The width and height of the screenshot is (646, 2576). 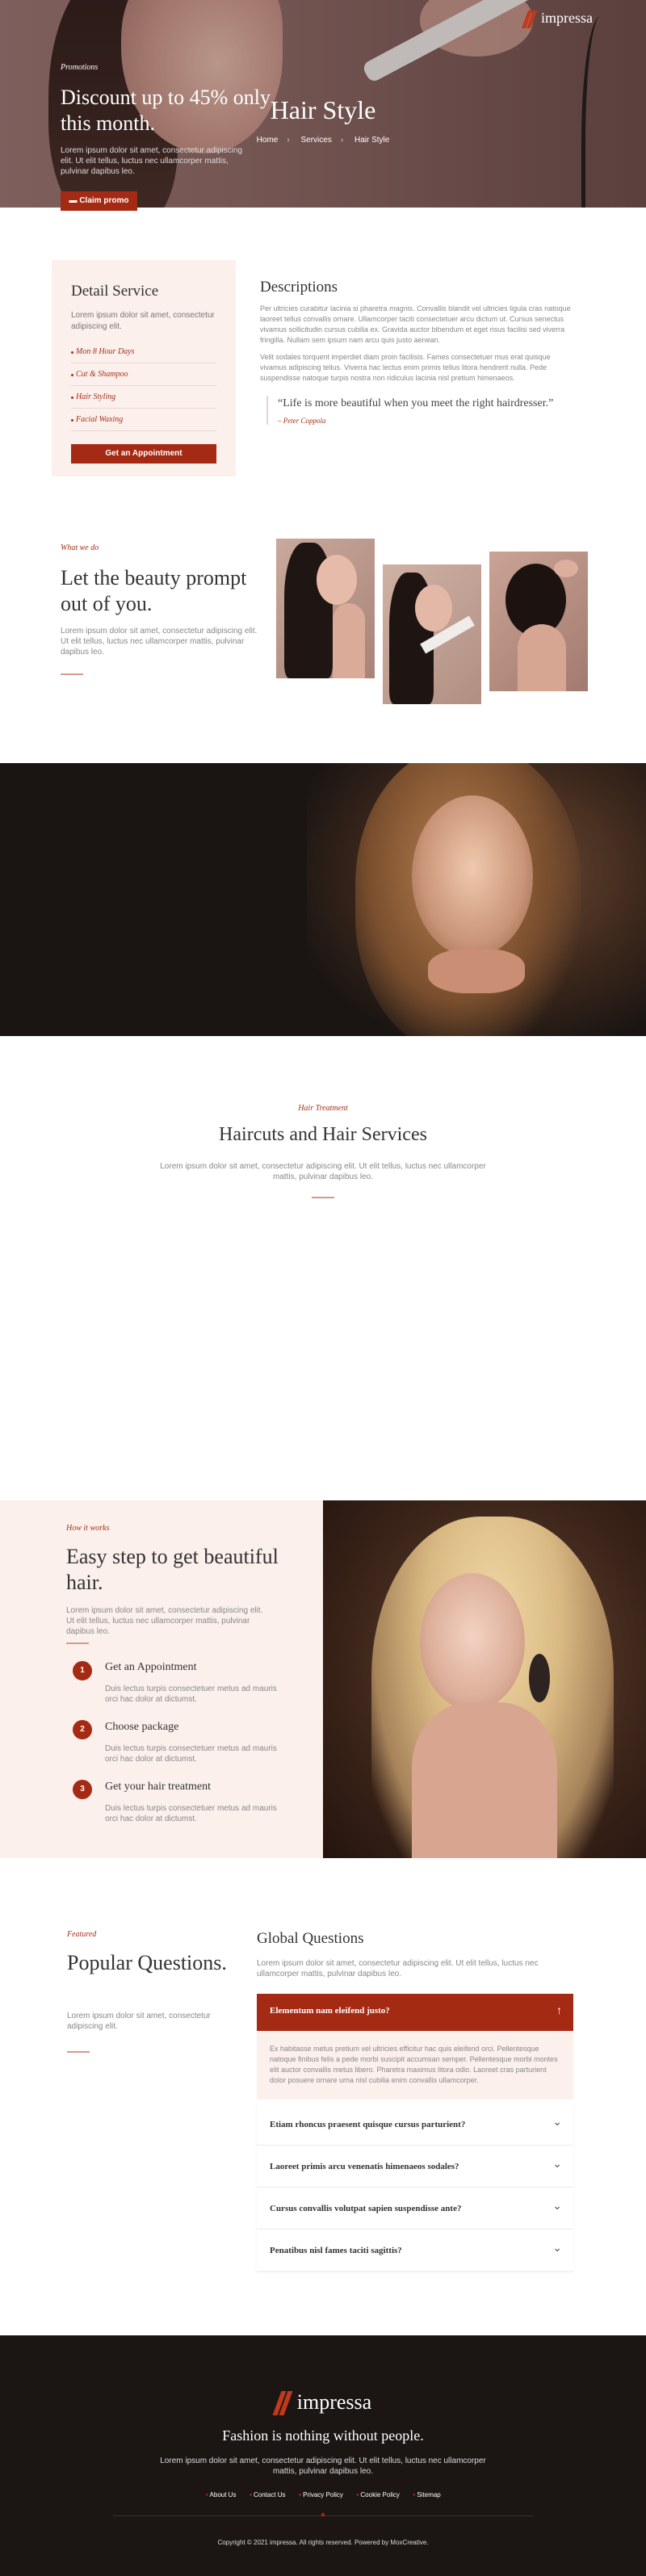 I want to click on section-title: Popular Questions., so click(x=147, y=1962).